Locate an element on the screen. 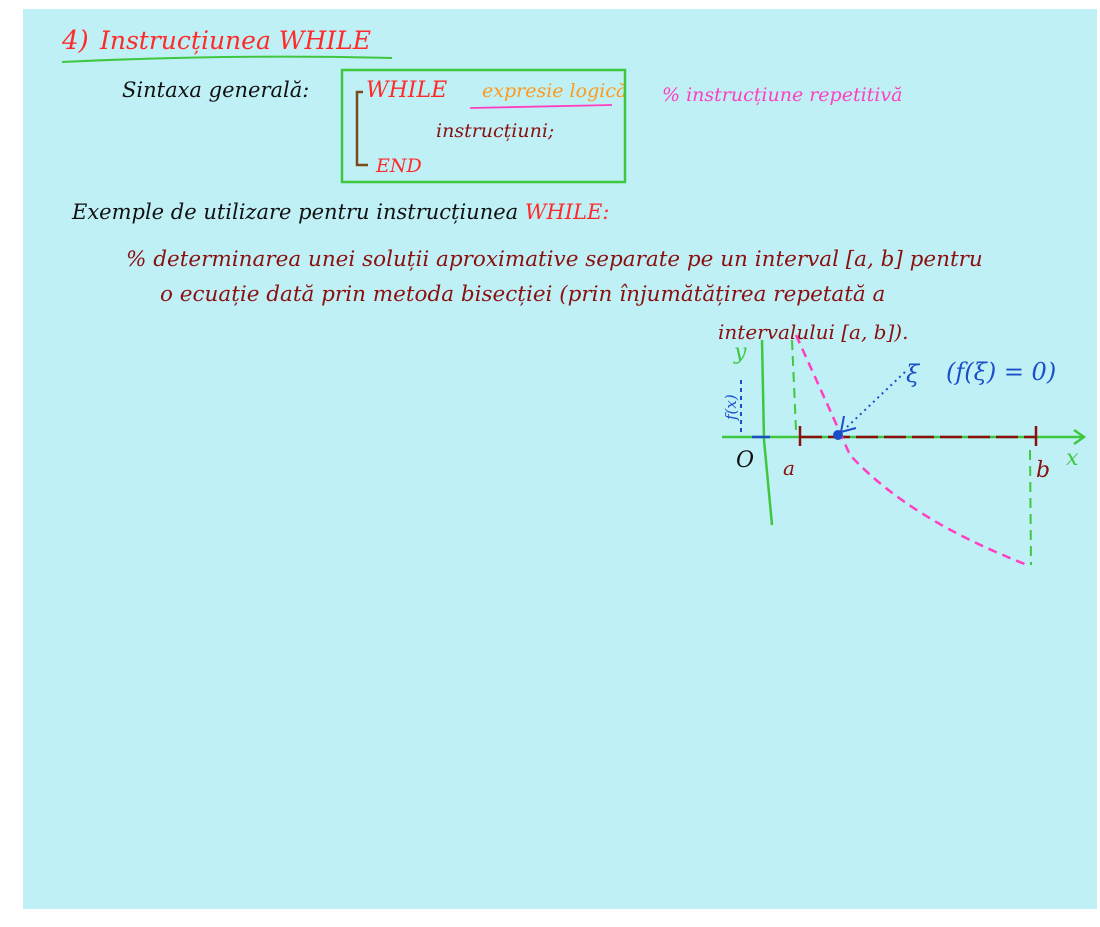  function-curve is located at coordinates (912, 451).